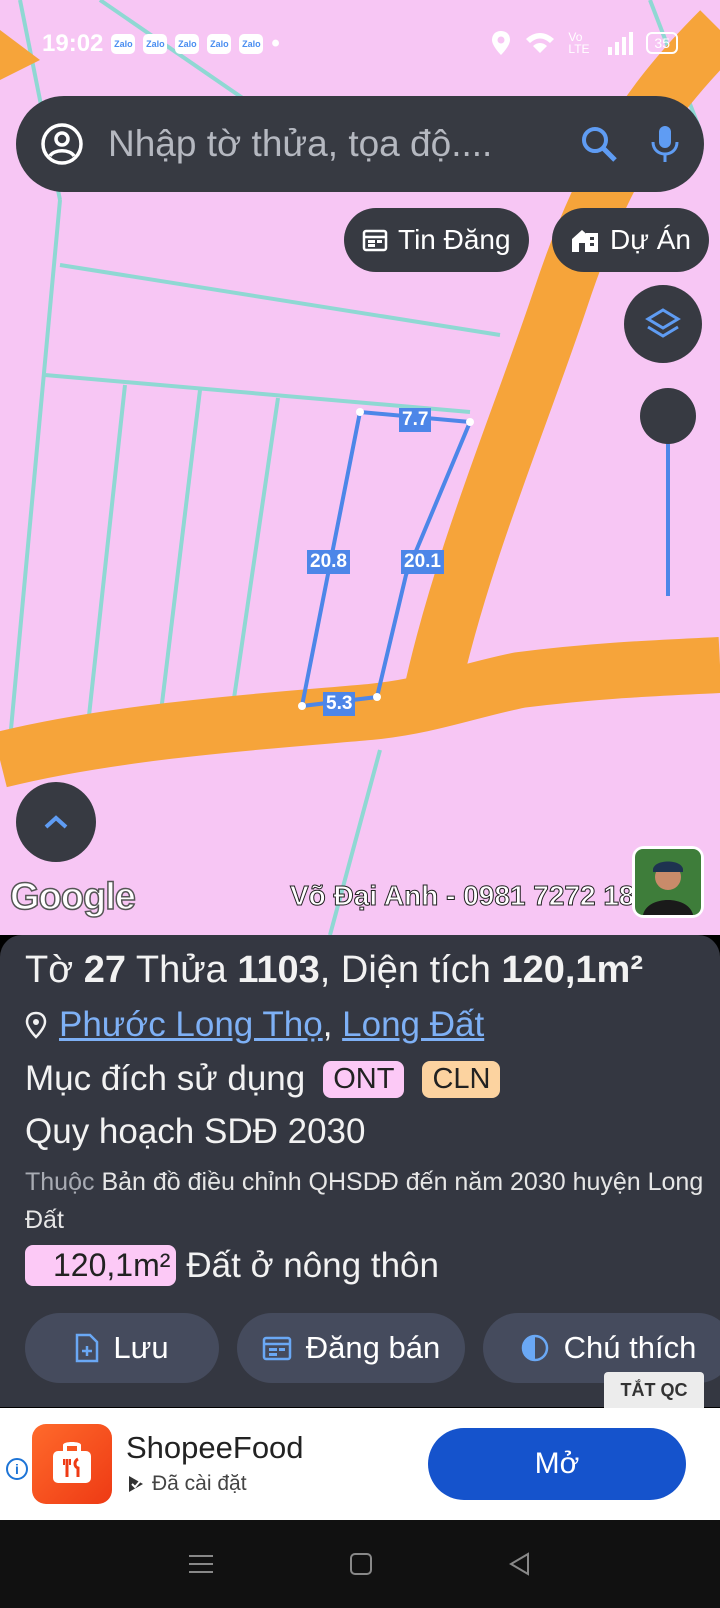 The width and height of the screenshot is (720, 1608). What do you see at coordinates (364, 1079) in the screenshot?
I see `purpose-tag-ont: ONT` at bounding box center [364, 1079].